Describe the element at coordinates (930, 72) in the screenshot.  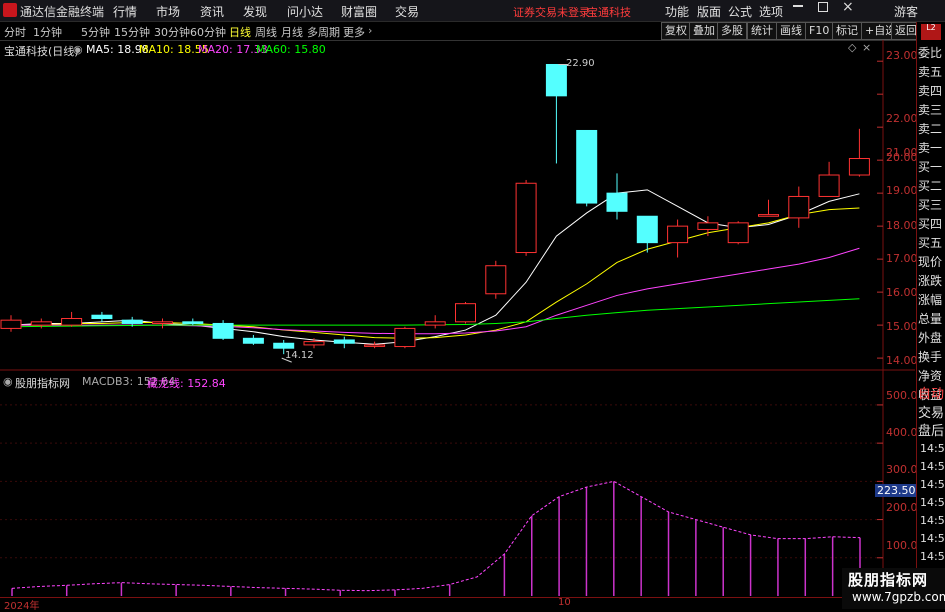
I see `quote-field-label: 卖五` at that location.